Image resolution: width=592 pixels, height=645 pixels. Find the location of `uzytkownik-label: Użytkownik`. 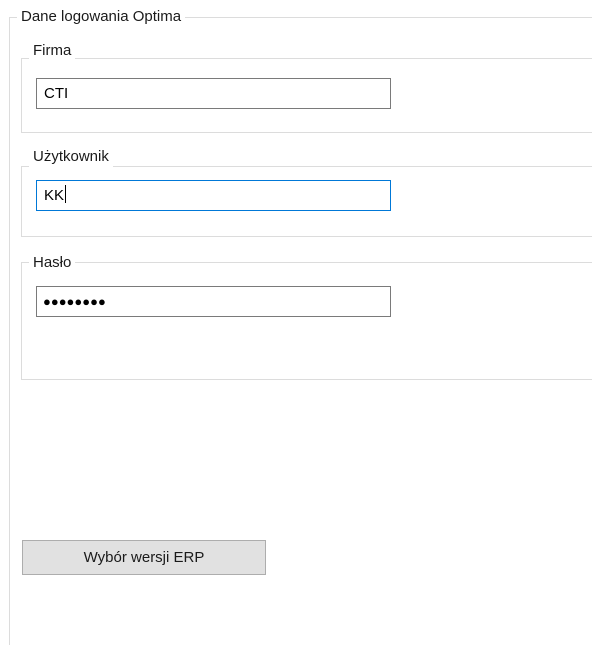

uzytkownik-label: Użytkownik is located at coordinates (71, 157).